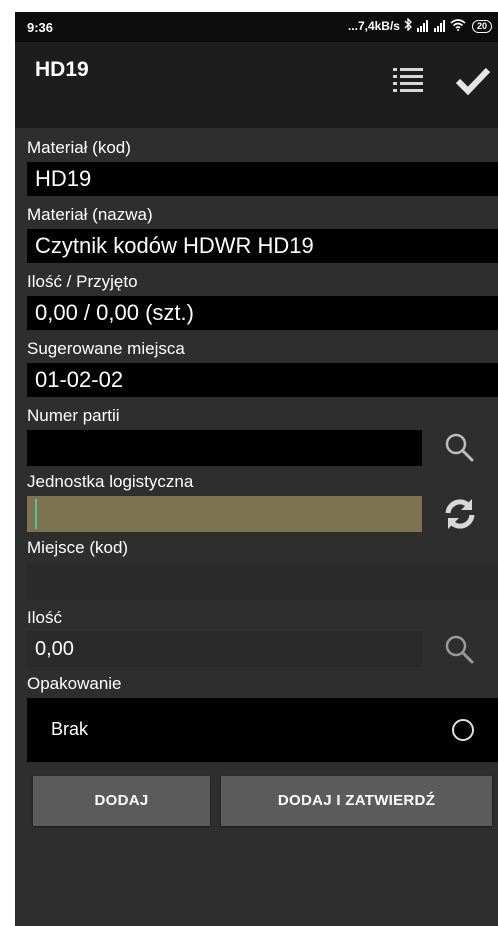  I want to click on material-code-label: Materiał (kod), so click(79, 147).